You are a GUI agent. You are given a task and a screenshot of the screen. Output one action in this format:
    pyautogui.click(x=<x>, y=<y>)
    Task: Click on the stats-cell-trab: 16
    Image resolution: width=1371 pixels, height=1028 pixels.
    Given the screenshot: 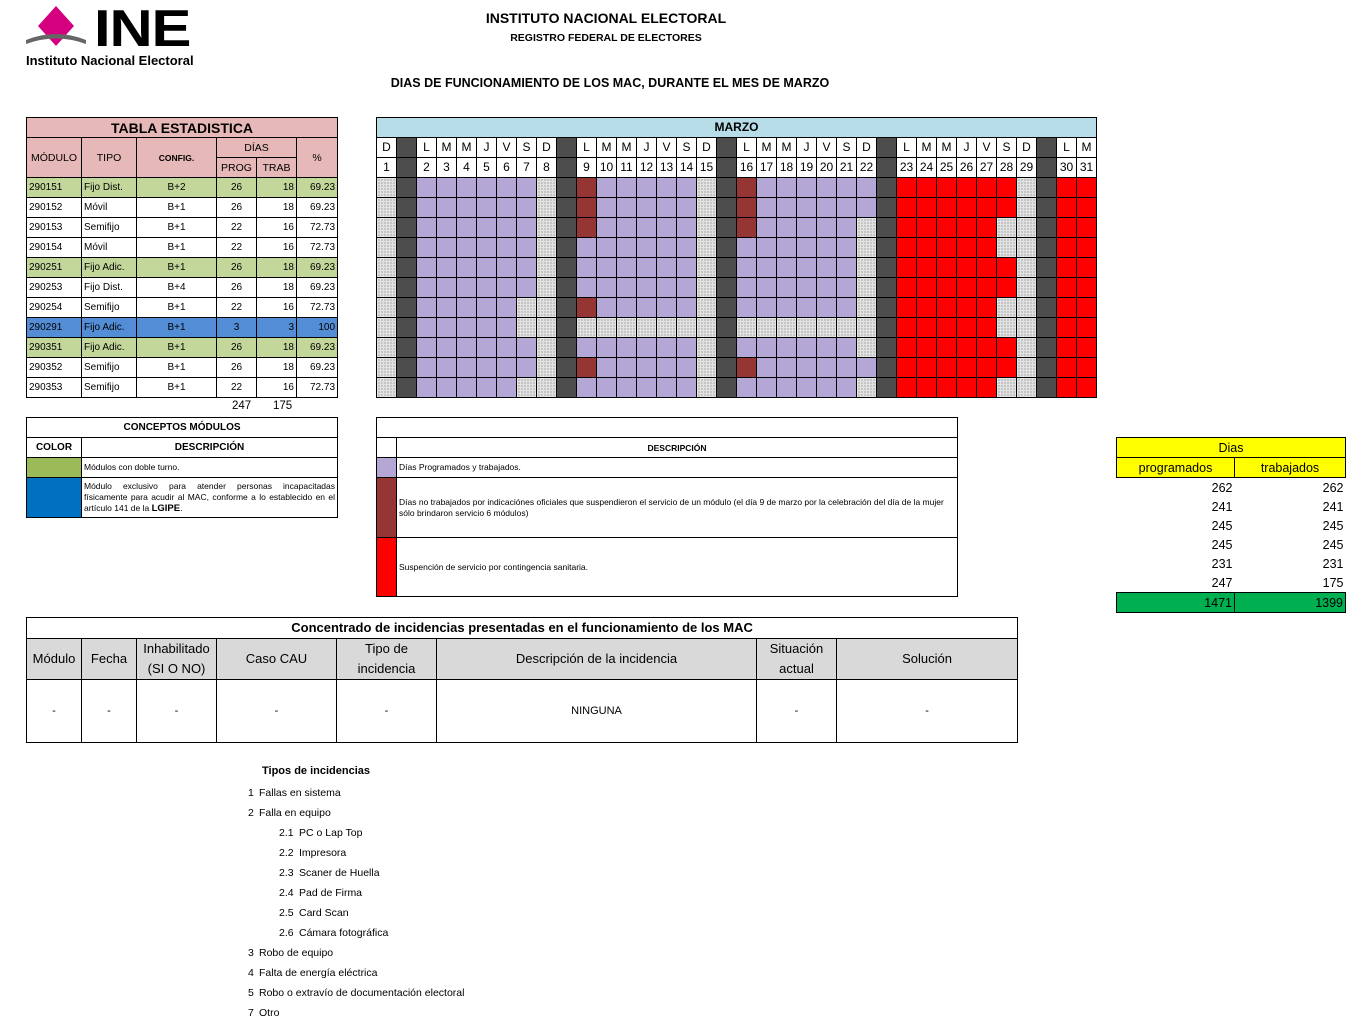 What is the action you would take?
    pyautogui.click(x=276, y=307)
    